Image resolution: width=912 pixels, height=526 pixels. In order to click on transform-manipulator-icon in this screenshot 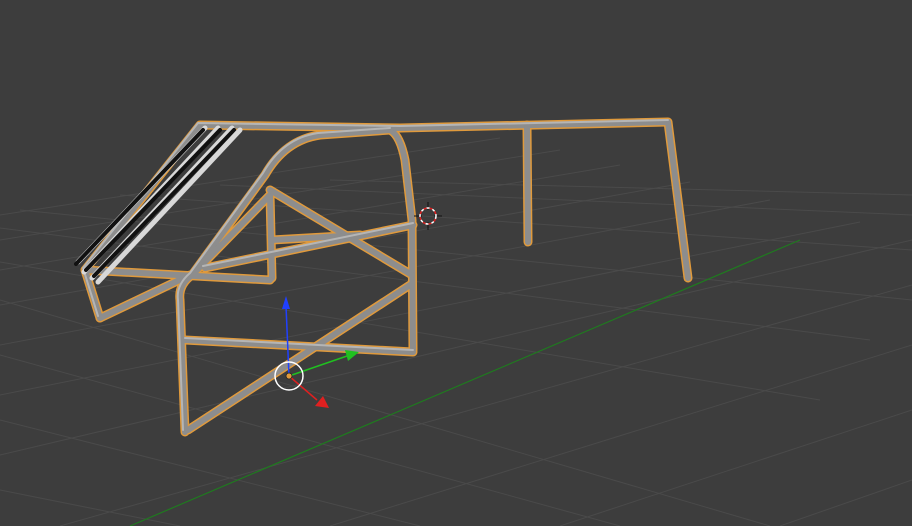, I will do `click(316, 352)`.